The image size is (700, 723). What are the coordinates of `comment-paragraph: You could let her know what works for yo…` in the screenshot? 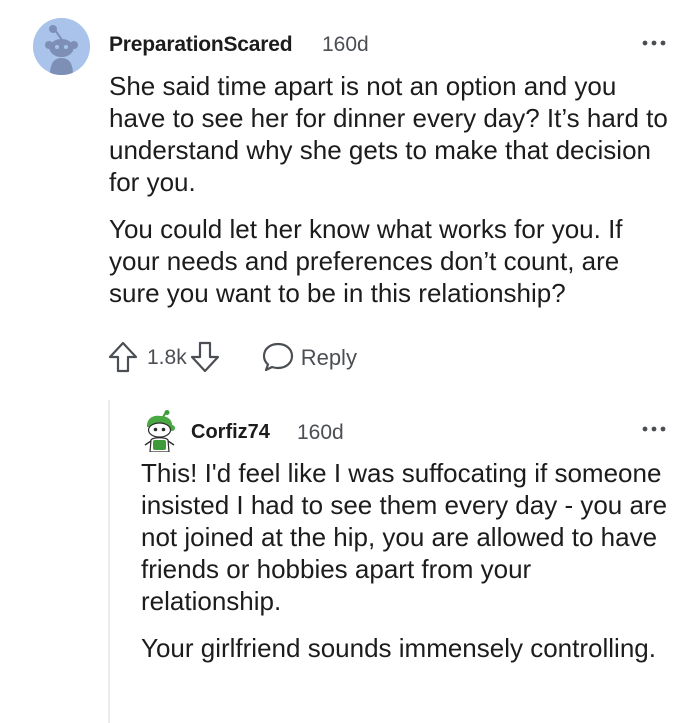 It's located at (366, 261).